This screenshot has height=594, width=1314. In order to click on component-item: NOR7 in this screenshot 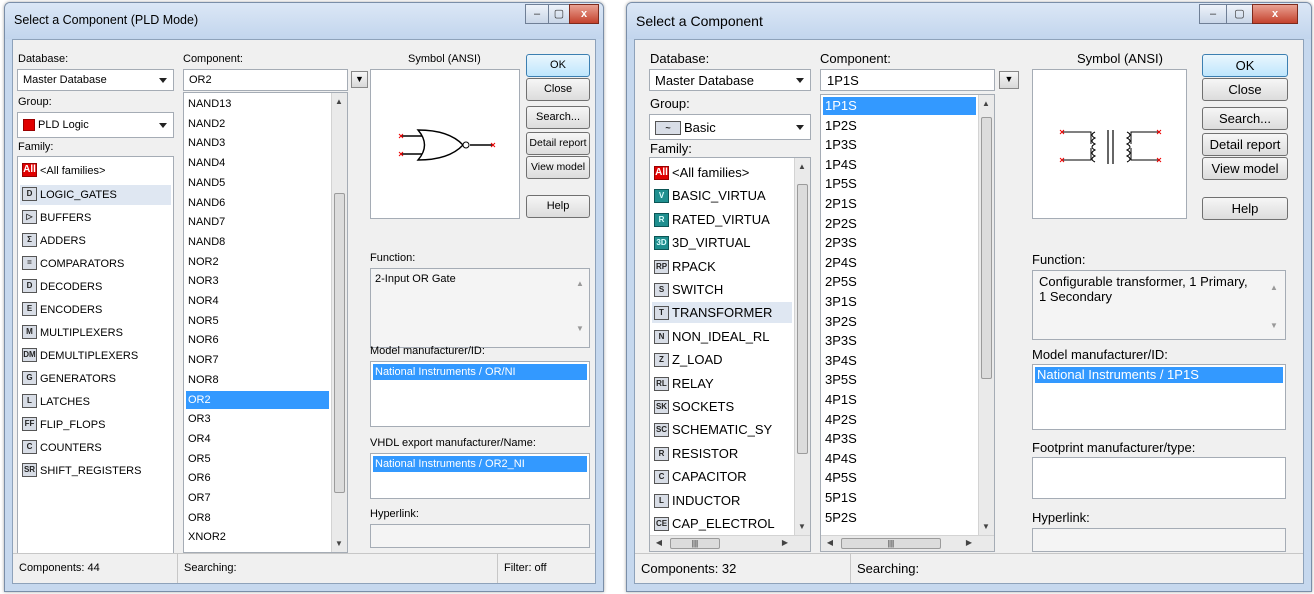, I will do `click(257, 360)`.